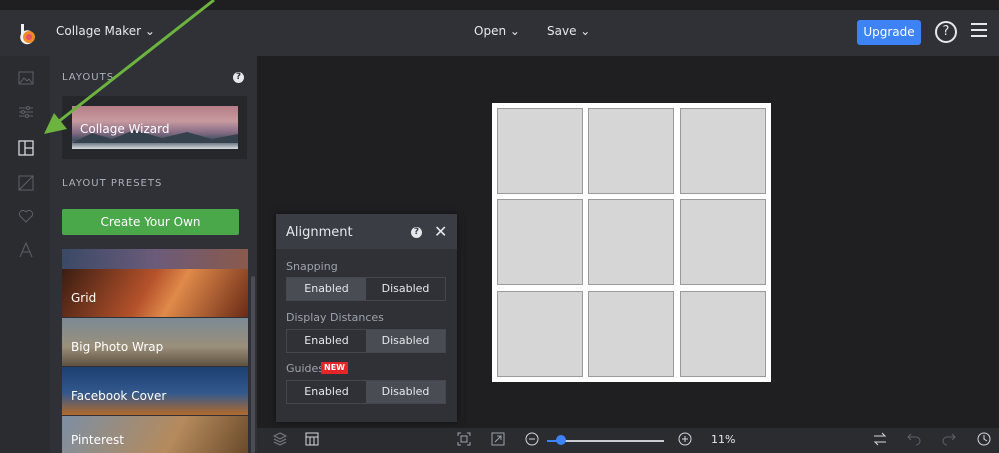 The image size is (999, 453). I want to click on collage-wizard-card: Collage Wizard, so click(154, 127).